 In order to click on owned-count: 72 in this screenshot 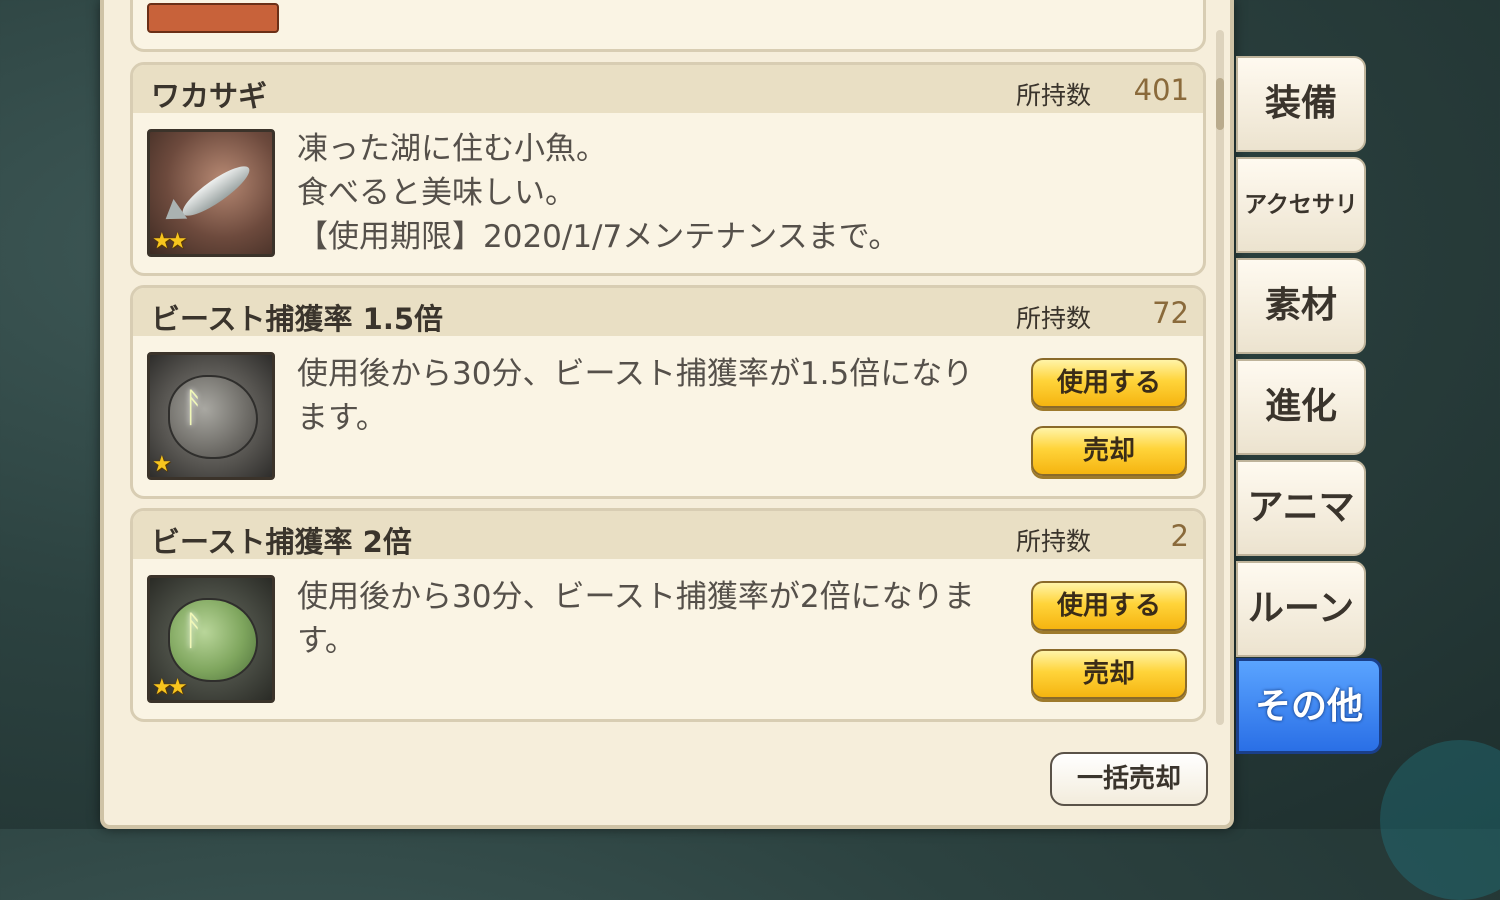, I will do `click(1170, 313)`.